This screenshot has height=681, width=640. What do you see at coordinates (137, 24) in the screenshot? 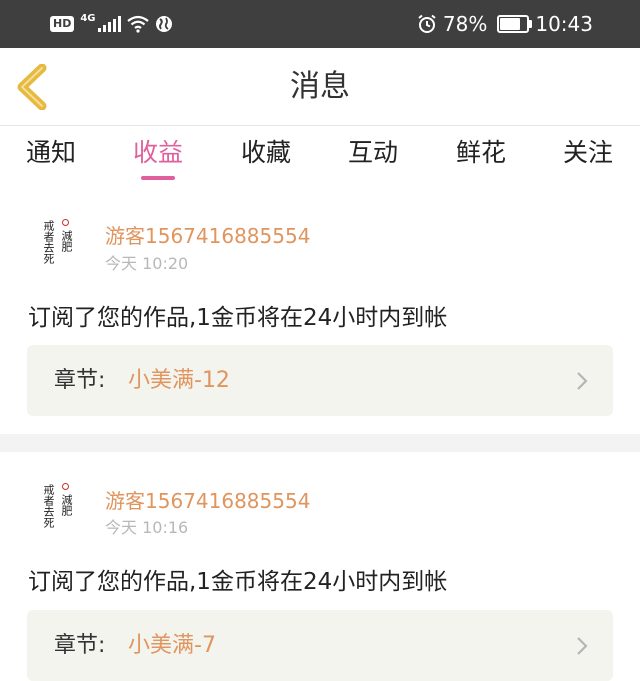
I see `wifi-icon` at bounding box center [137, 24].